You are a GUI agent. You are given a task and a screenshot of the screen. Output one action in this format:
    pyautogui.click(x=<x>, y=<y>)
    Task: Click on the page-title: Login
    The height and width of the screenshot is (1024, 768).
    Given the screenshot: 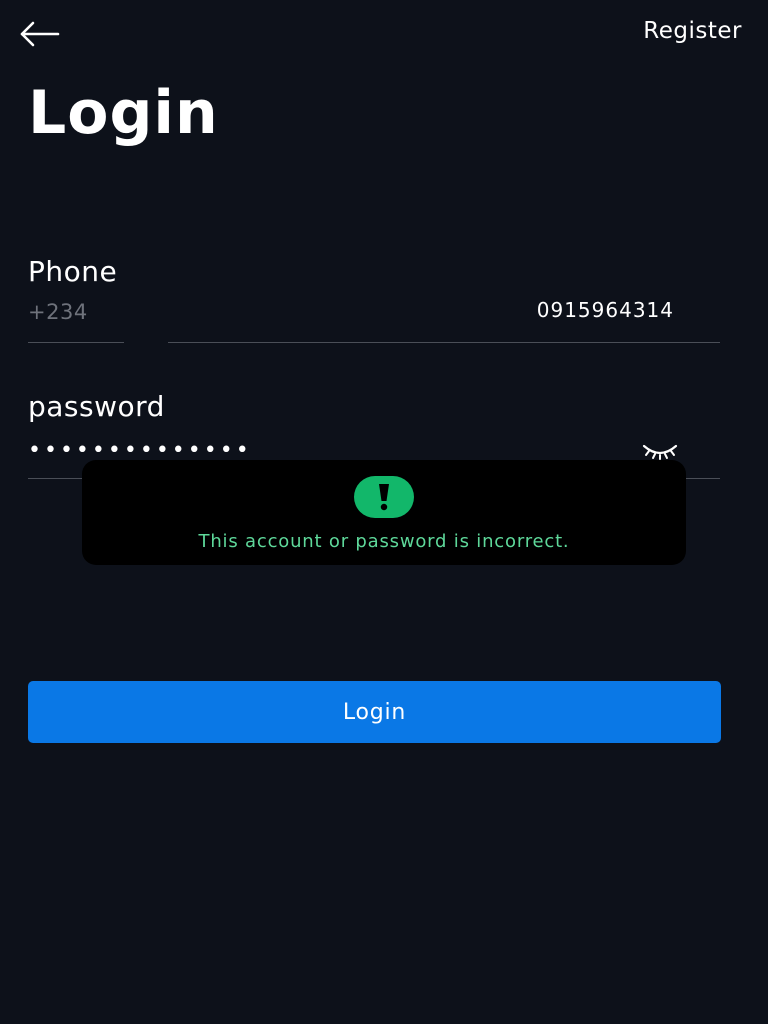 What is the action you would take?
    pyautogui.click(x=123, y=113)
    